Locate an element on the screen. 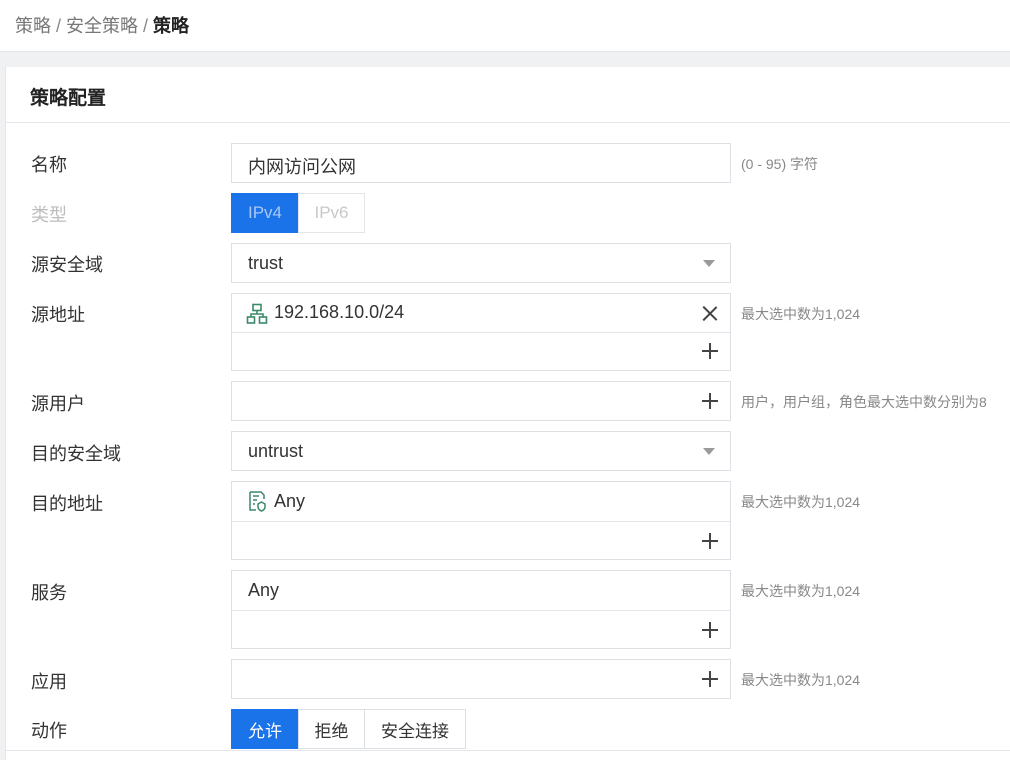 The height and width of the screenshot is (760, 1010). service-selector: Any is located at coordinates (481, 609).